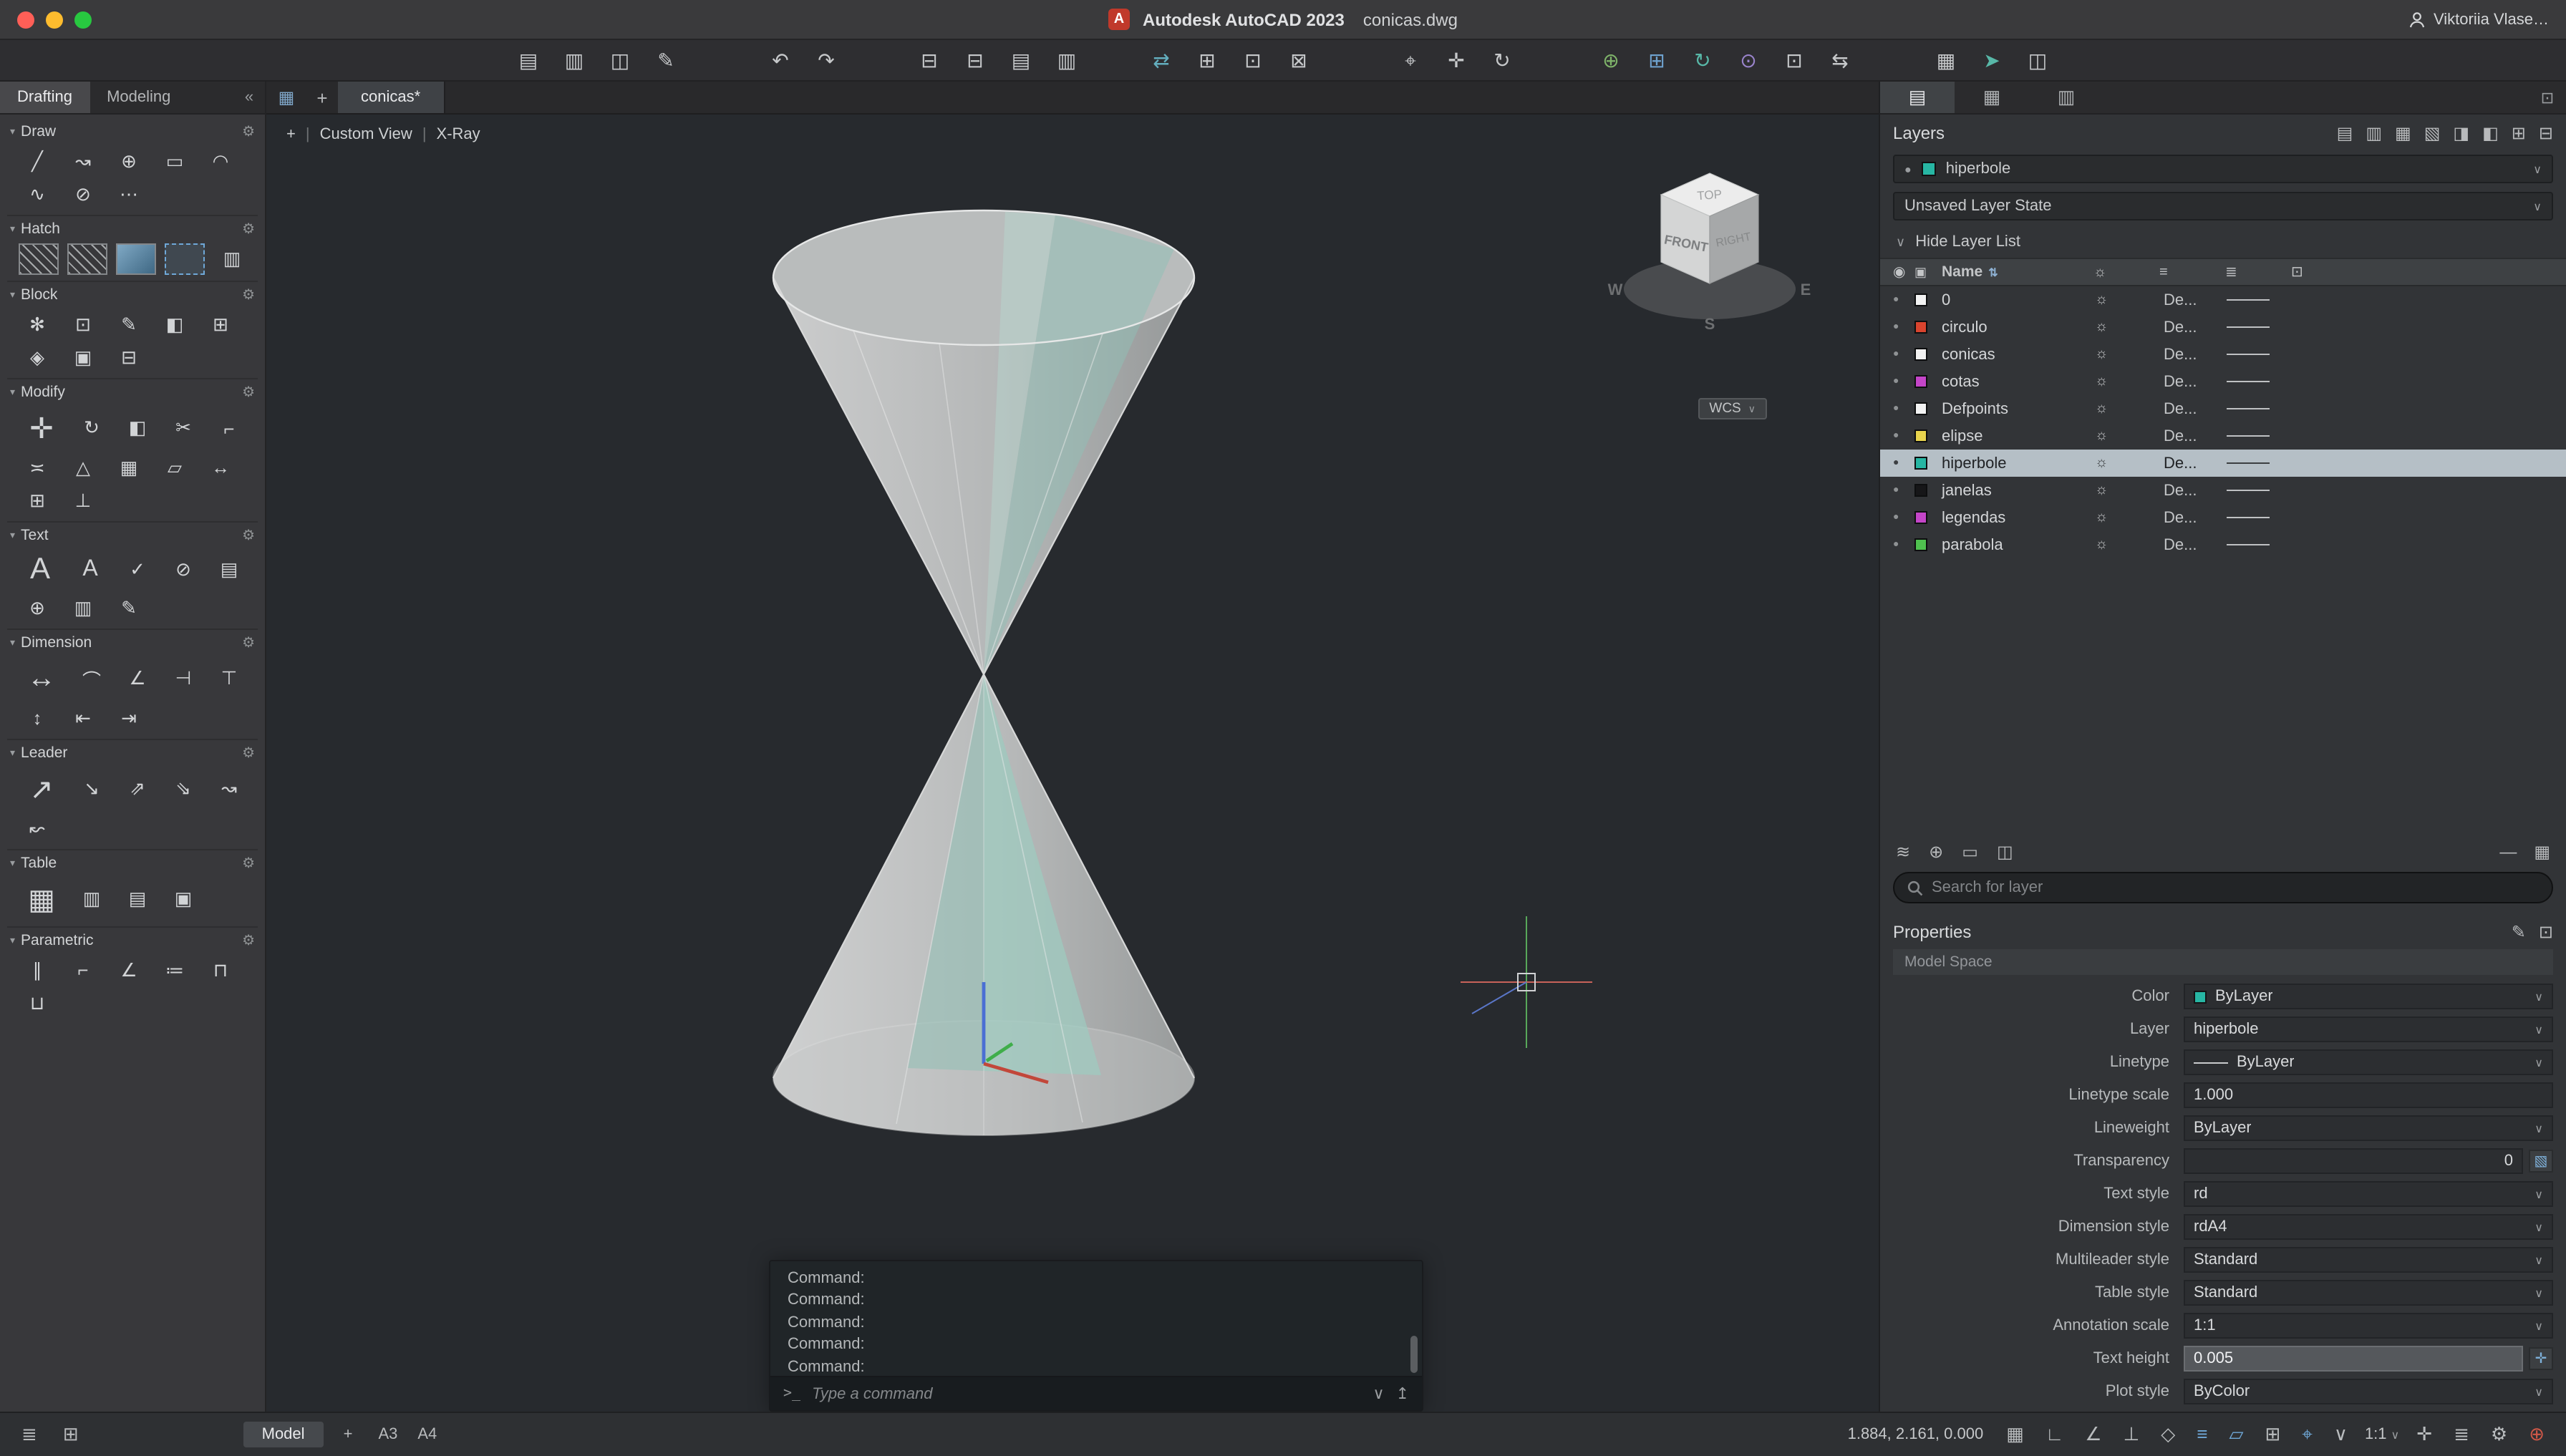  I want to click on tool-icon: ▱, so click(174, 467).